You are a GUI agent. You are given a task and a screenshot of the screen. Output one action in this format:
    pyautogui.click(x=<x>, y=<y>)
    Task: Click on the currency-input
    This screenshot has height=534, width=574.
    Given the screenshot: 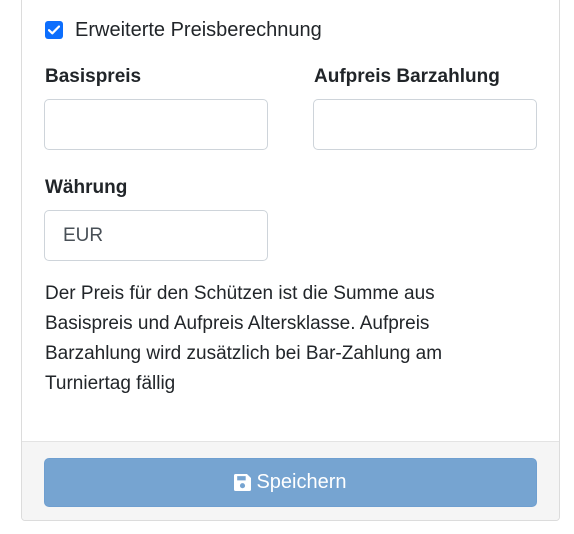 What is the action you would take?
    pyautogui.click(x=156, y=235)
    